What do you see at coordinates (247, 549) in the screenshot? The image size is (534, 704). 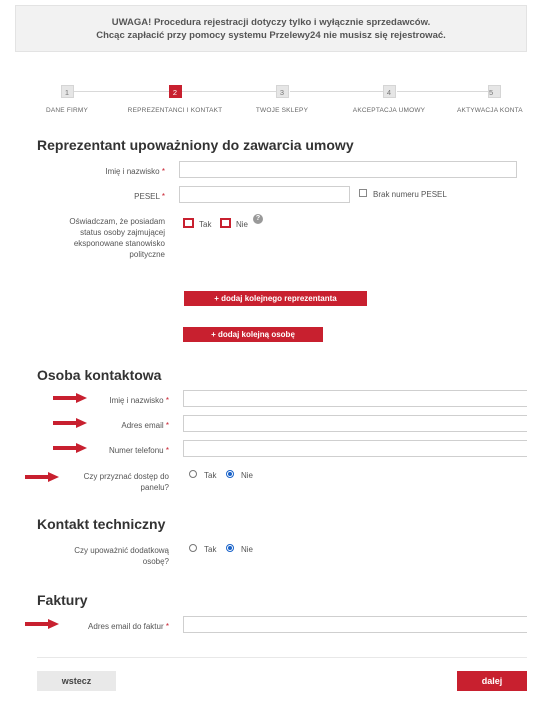 I see `technical-no-label: Nie` at bounding box center [247, 549].